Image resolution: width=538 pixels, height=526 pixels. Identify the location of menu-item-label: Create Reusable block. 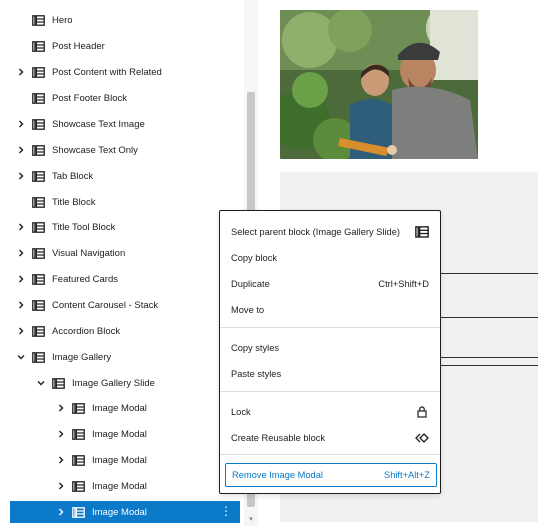
(278, 438).